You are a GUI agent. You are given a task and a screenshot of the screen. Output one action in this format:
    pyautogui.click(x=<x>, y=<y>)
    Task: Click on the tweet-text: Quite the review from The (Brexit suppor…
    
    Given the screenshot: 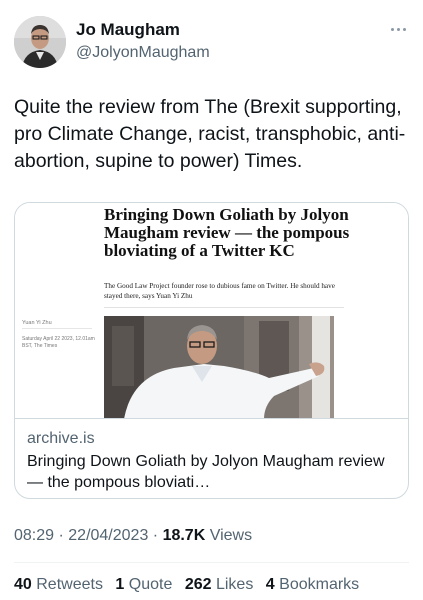 What is the action you would take?
    pyautogui.click(x=210, y=134)
    